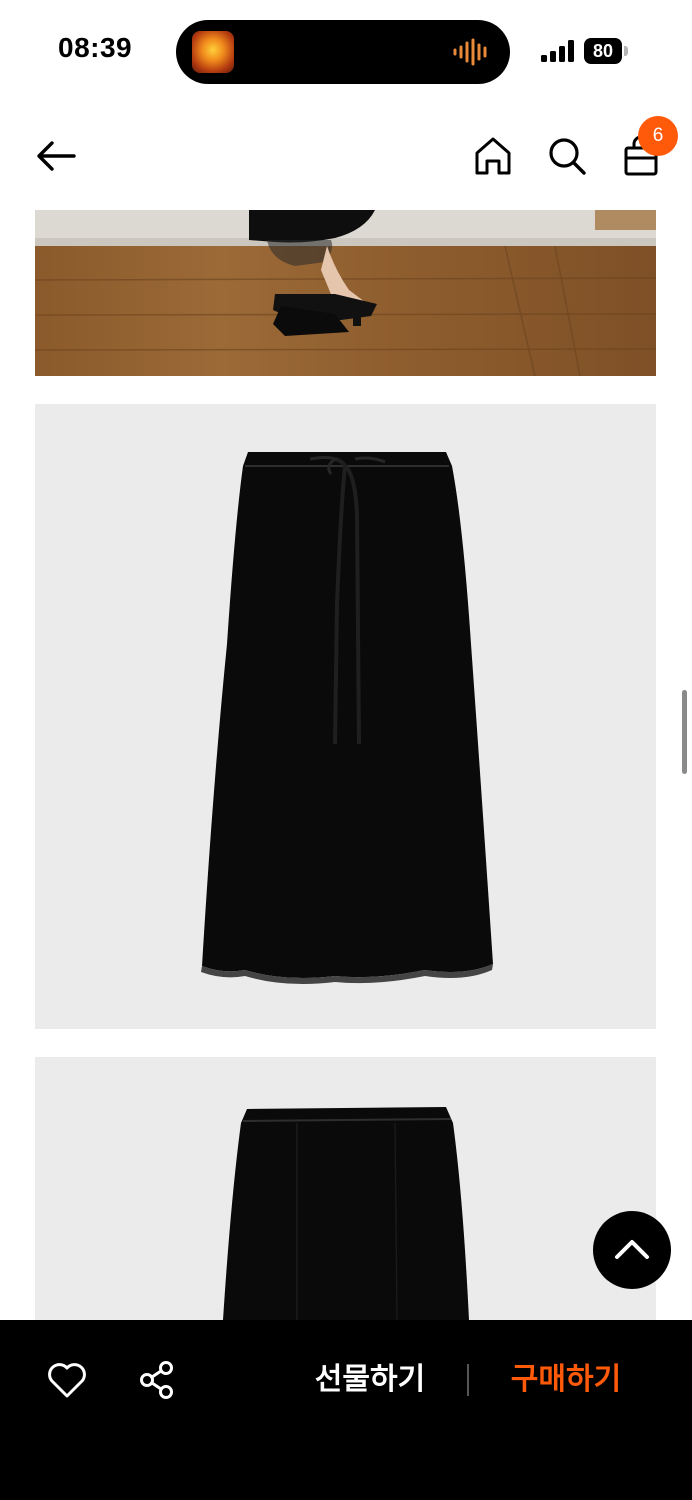  What do you see at coordinates (67, 1380) in the screenshot?
I see `heart-icon` at bounding box center [67, 1380].